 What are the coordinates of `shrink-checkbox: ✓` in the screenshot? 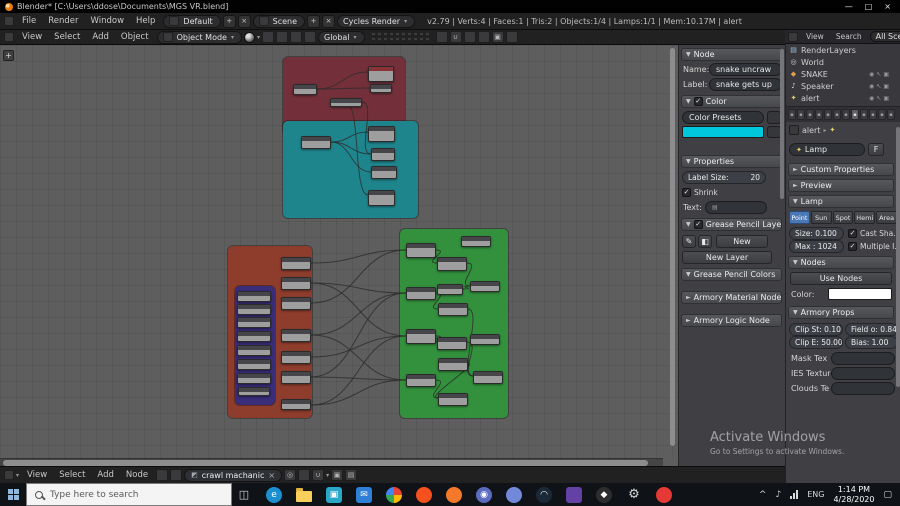 It's located at (686, 192).